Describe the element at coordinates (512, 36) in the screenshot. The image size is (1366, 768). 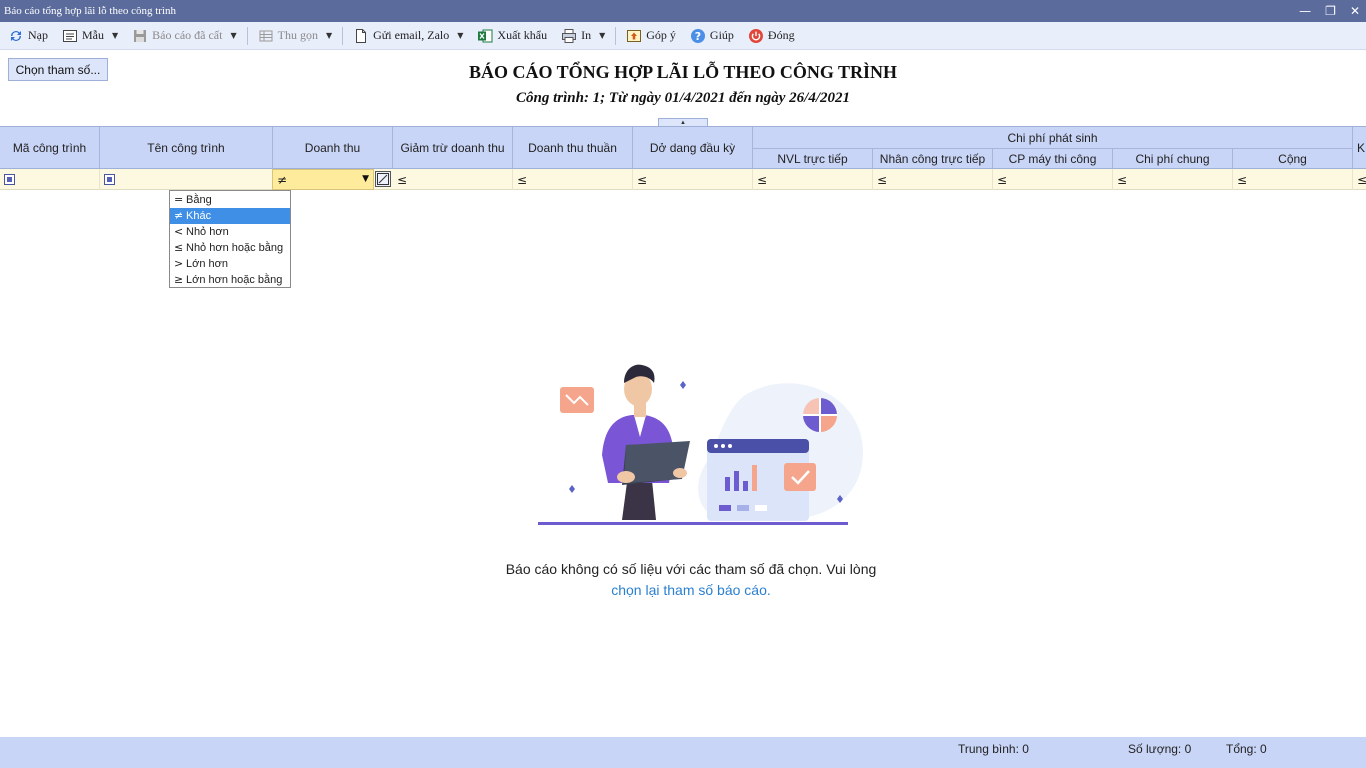
I see `export-button: Xuất khẩu` at that location.